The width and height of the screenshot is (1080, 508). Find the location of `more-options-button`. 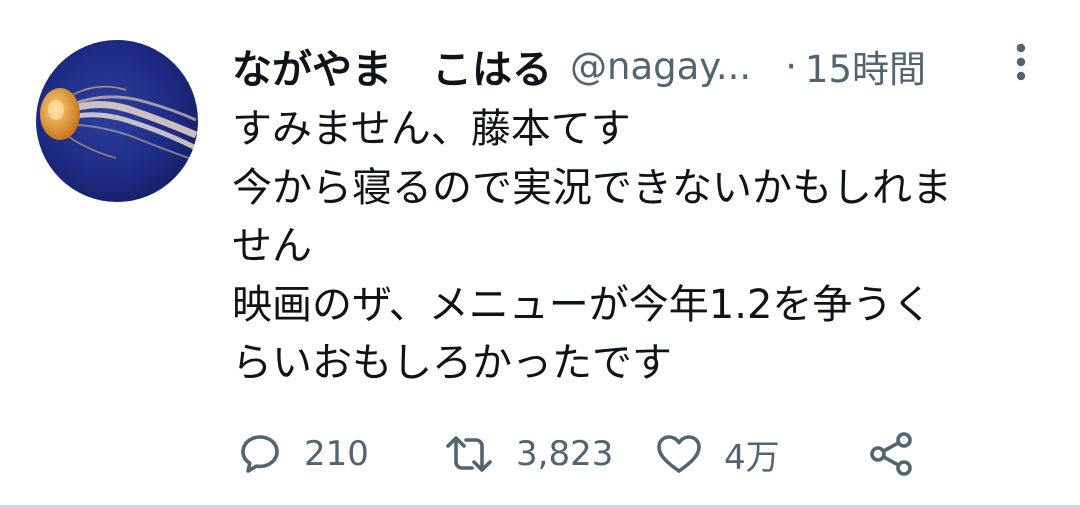

more-options-button is located at coordinates (1021, 64).